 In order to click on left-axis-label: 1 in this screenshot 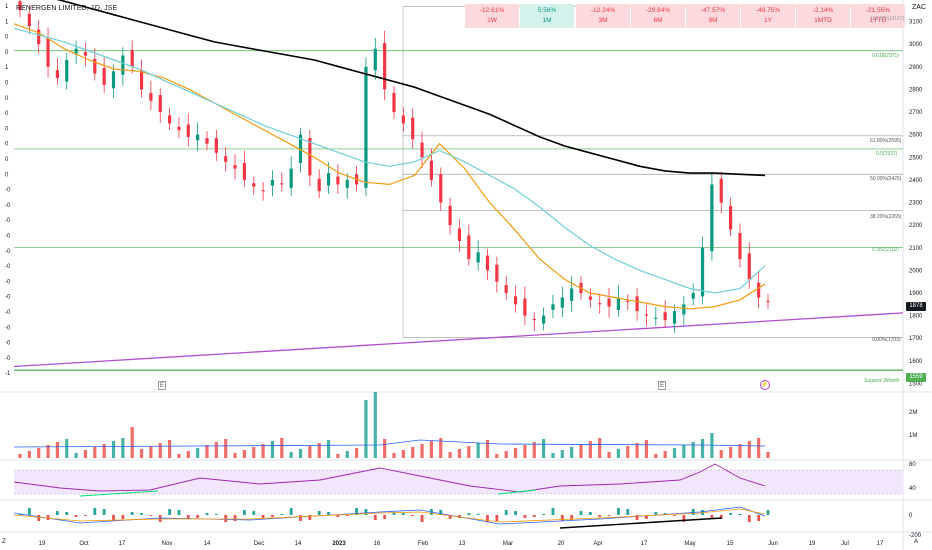, I will do `click(7, 22)`.